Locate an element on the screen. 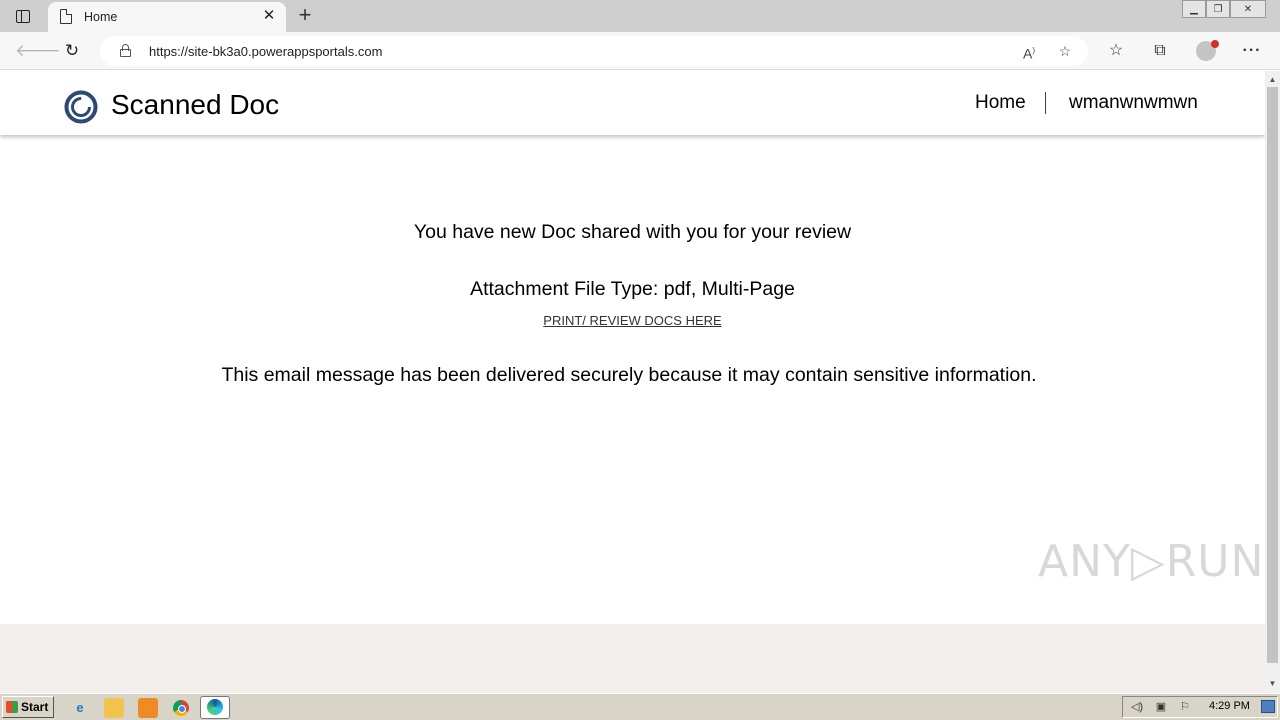 The image size is (1280, 720). windows-taskbar: Start e ◁) ▣ ⚐ 4:29 PM is located at coordinates (640, 706).